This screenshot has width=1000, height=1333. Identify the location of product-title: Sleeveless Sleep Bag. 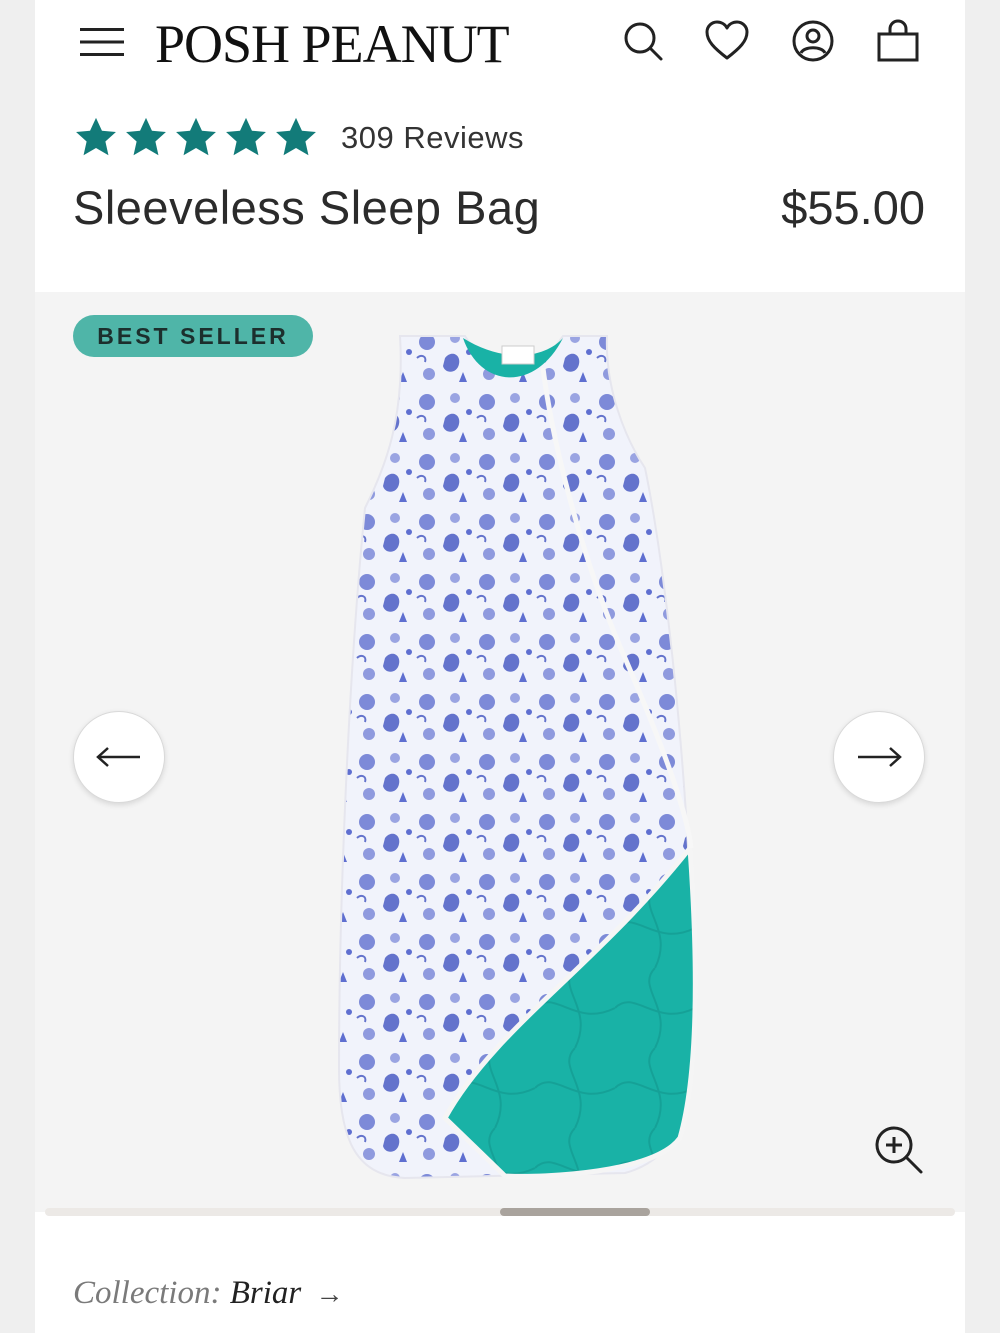
(307, 207).